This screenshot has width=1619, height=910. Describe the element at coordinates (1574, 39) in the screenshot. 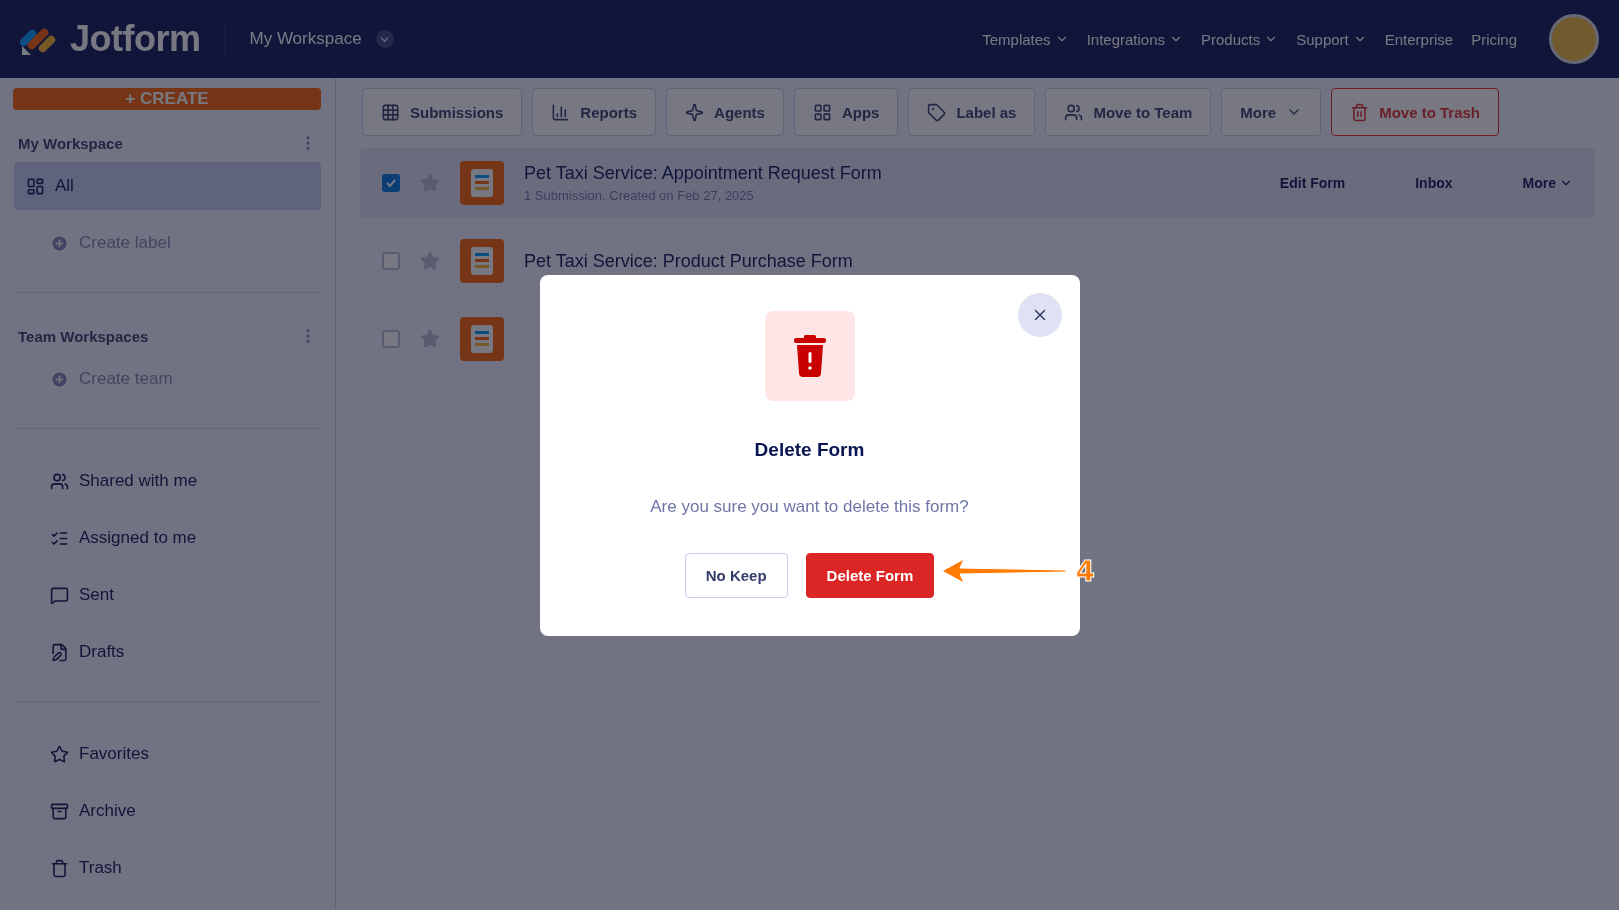

I see `avatar` at that location.